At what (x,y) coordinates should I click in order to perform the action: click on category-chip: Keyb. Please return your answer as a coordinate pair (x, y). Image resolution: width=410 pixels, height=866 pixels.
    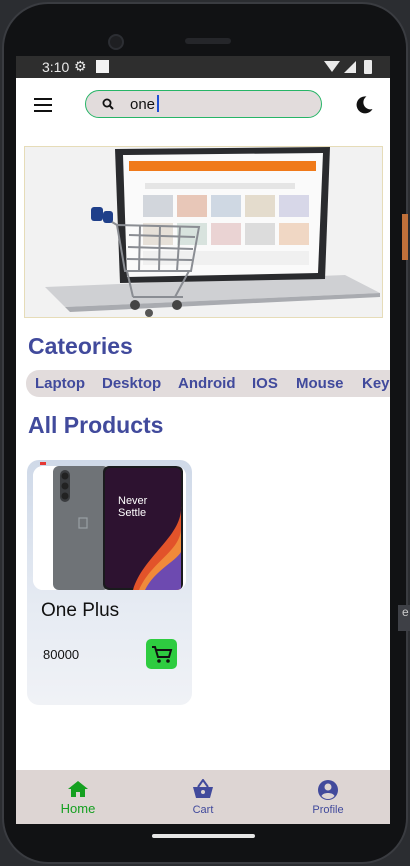
    Looking at the image, I should click on (376, 383).